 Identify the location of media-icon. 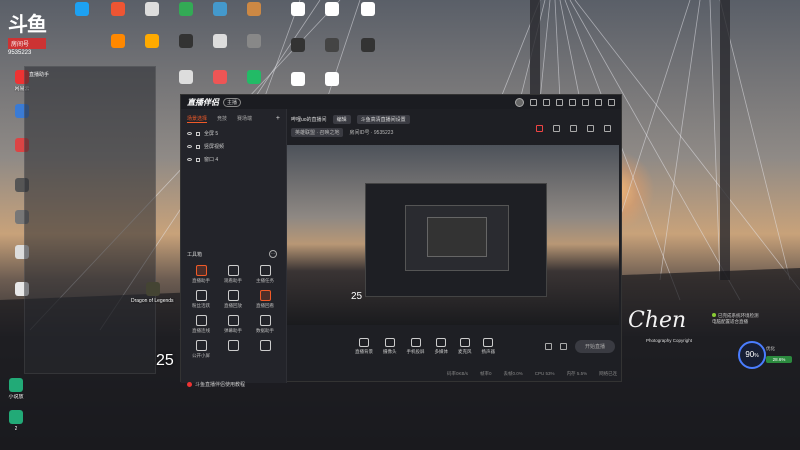
(441, 342).